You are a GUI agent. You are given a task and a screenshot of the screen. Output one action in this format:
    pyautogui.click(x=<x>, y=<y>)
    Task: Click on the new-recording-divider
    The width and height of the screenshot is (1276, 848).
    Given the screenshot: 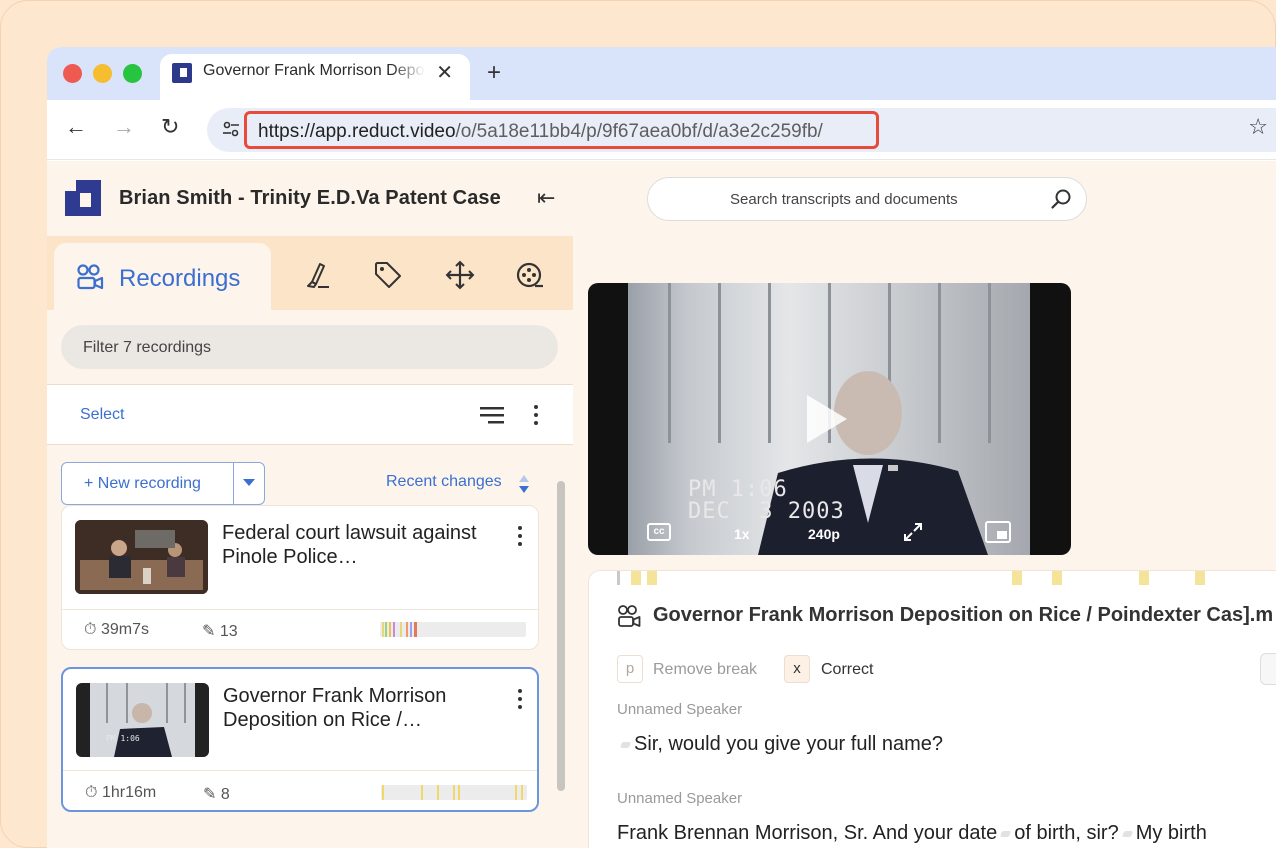 What is the action you would take?
    pyautogui.click(x=233, y=483)
    